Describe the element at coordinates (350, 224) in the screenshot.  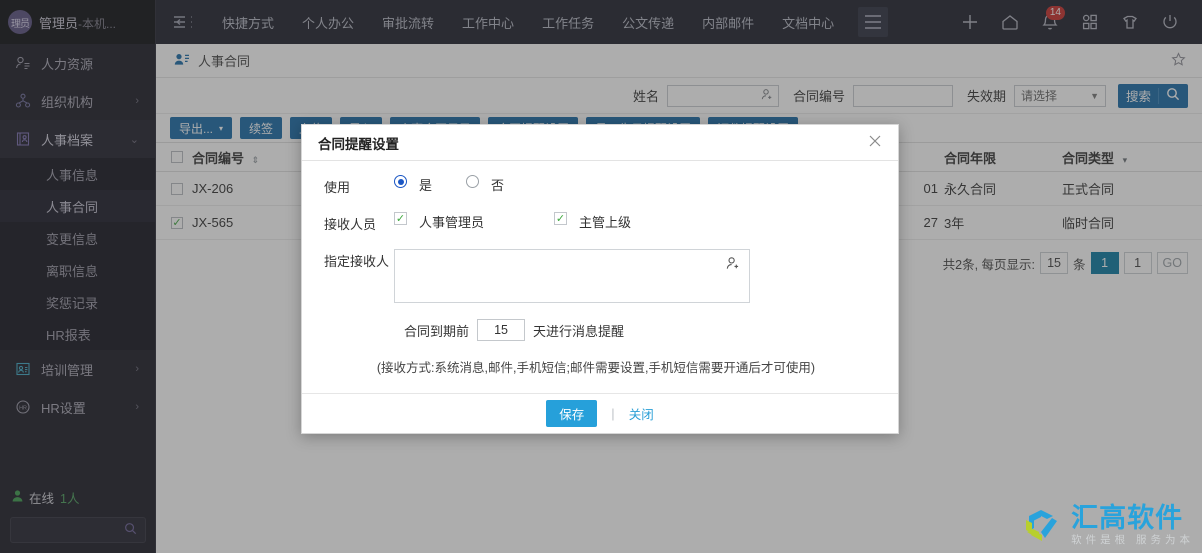
I see `receiver-label: 接收人员` at that location.